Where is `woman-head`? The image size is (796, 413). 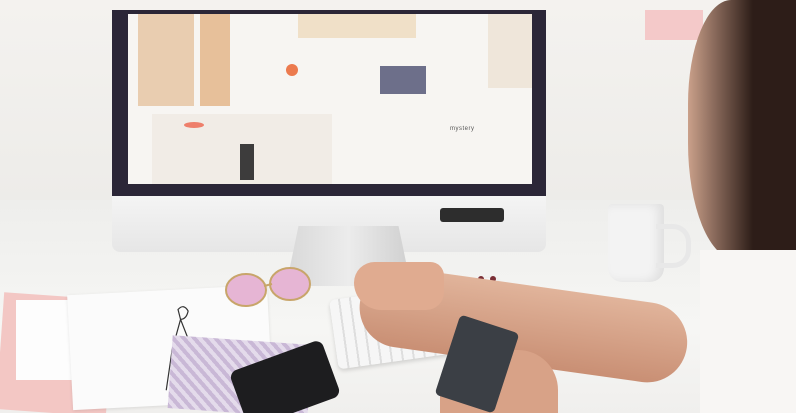
woman-head is located at coordinates (742, 130).